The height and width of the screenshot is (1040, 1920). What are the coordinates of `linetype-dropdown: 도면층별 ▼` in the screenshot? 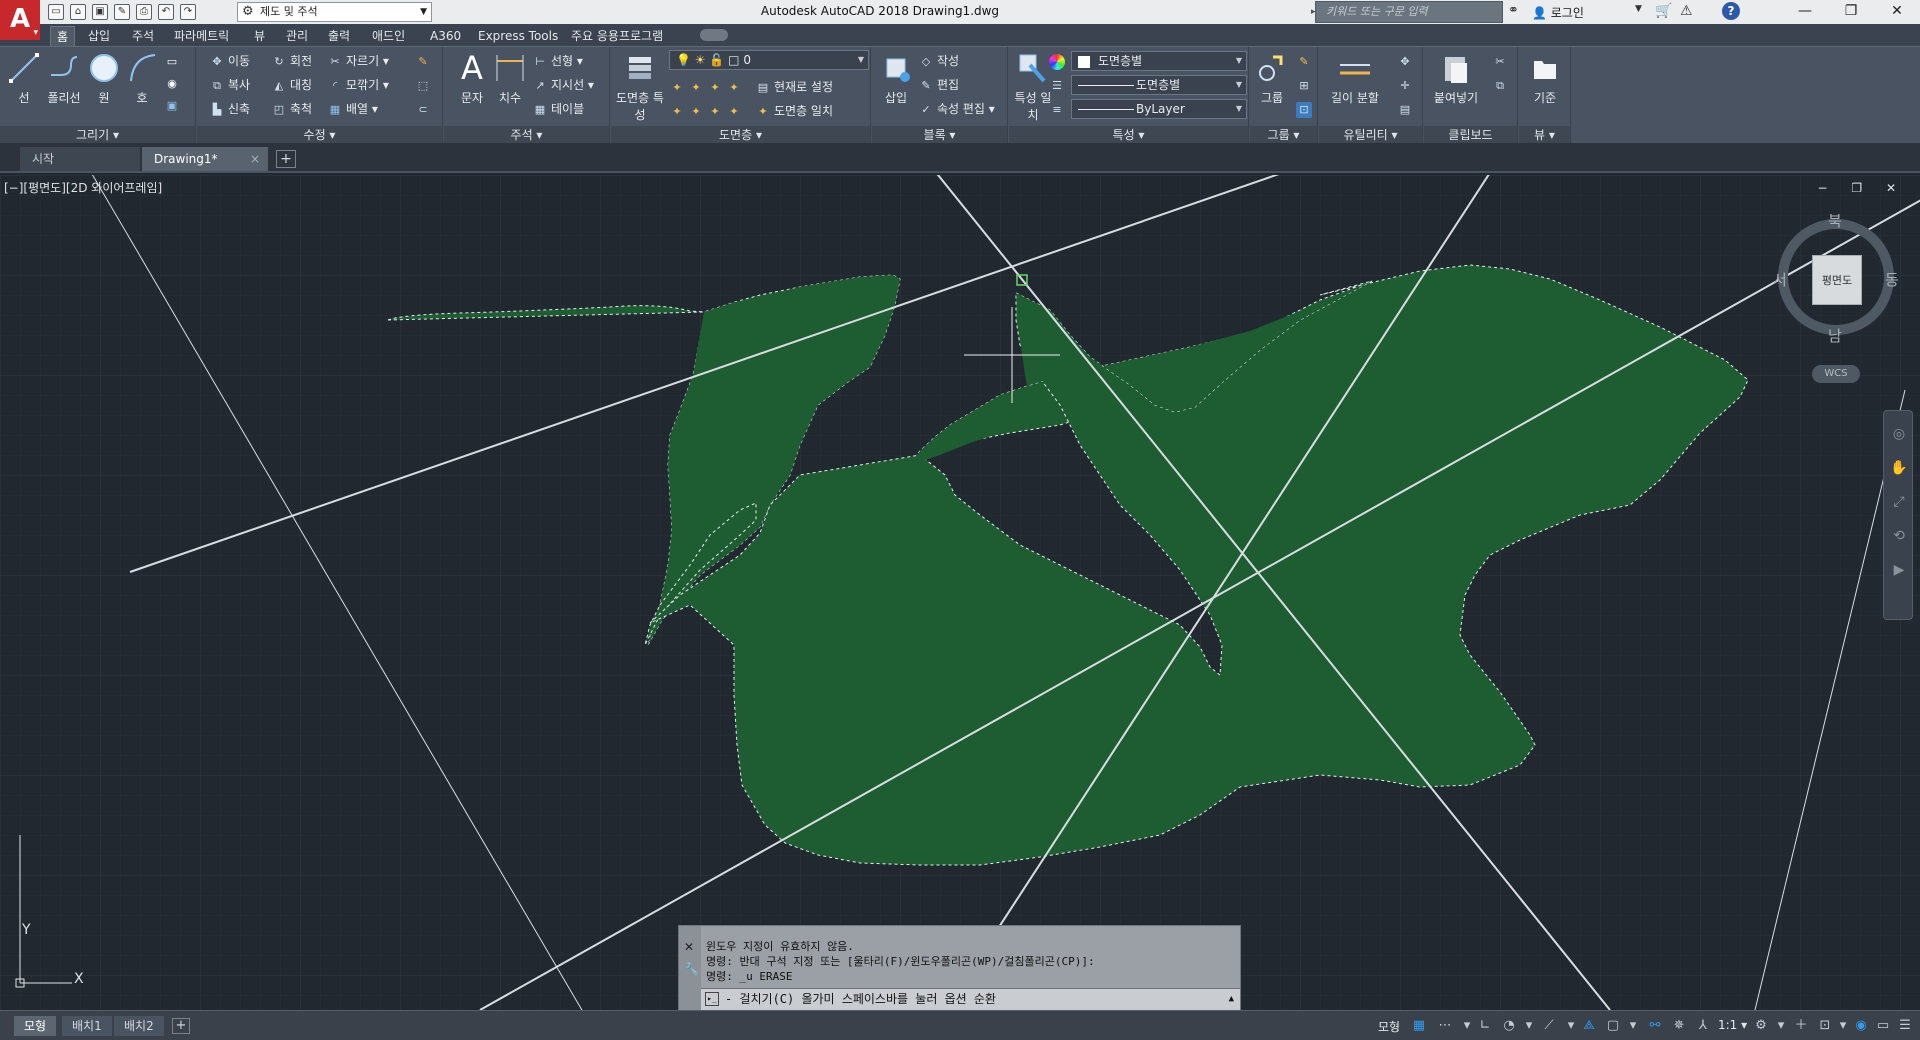 It's located at (1159, 85).